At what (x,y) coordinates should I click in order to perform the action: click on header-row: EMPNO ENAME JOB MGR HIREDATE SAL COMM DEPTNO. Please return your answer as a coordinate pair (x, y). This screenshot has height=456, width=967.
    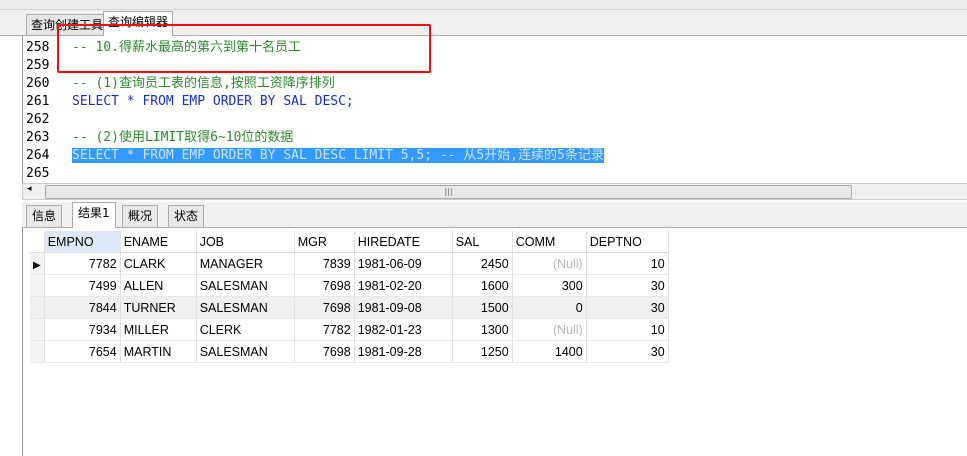
    Looking at the image, I should click on (349, 242).